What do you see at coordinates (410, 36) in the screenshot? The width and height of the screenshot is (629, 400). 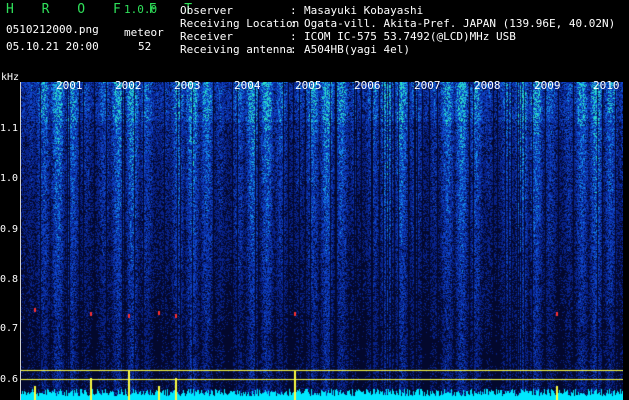 I see `meta-value-receiver: ICOM IC-575 53.7492(@LCD)MHz USB` at bounding box center [410, 36].